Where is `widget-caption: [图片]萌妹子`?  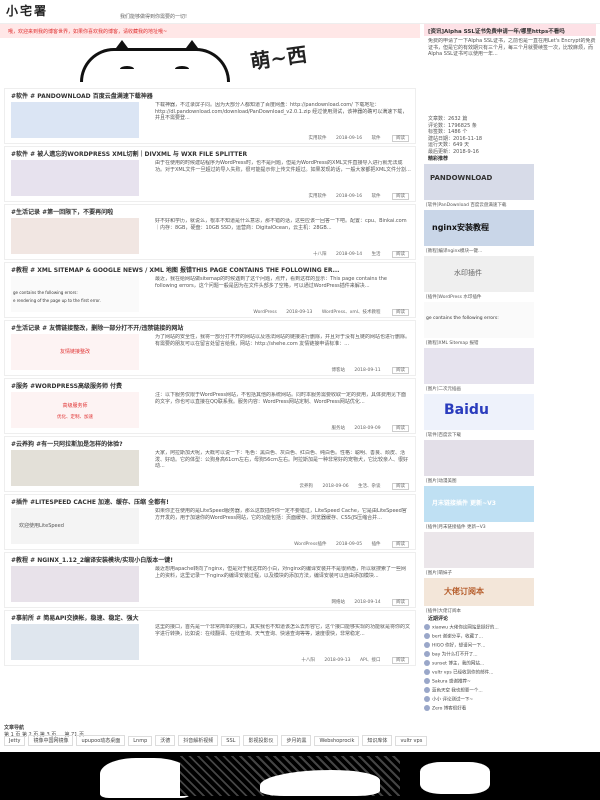
widget-caption: [图片]萌妹子 is located at coordinates (510, 573).